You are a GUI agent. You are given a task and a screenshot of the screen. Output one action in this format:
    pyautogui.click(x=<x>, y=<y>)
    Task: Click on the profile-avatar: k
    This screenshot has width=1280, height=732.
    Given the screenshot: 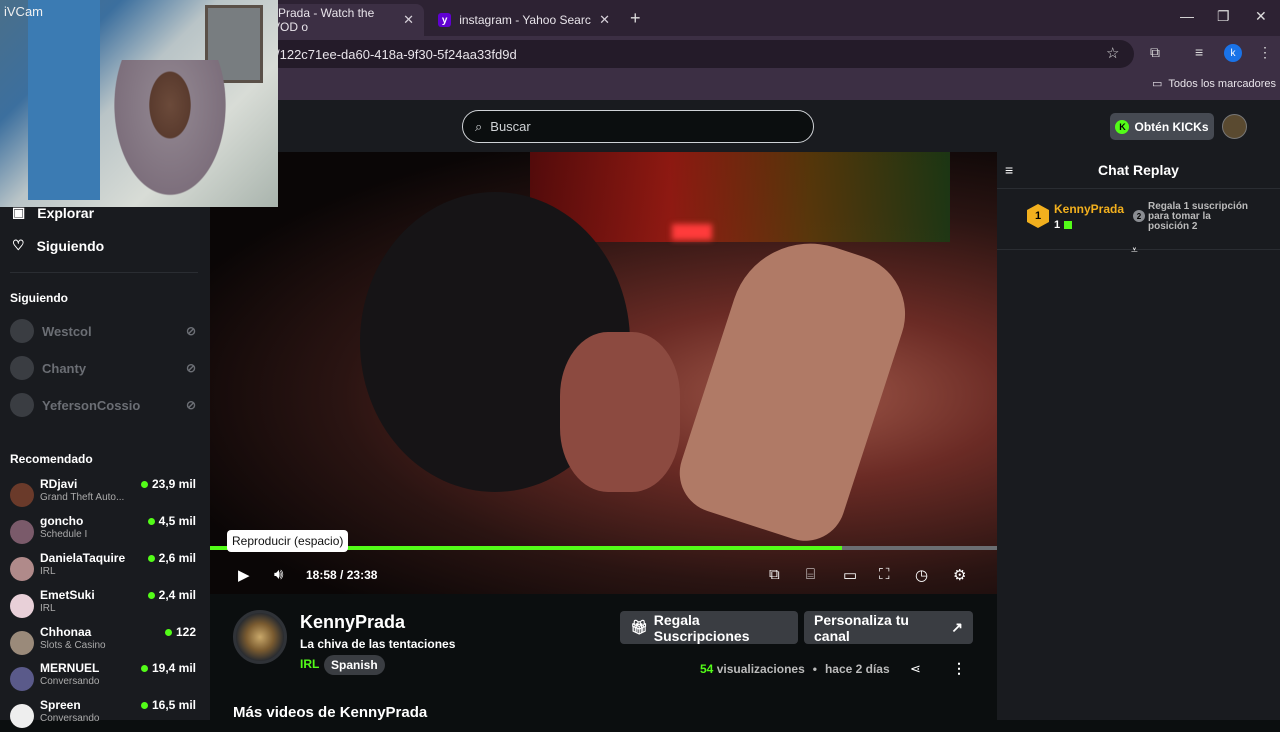 What is the action you would take?
    pyautogui.click(x=1233, y=53)
    